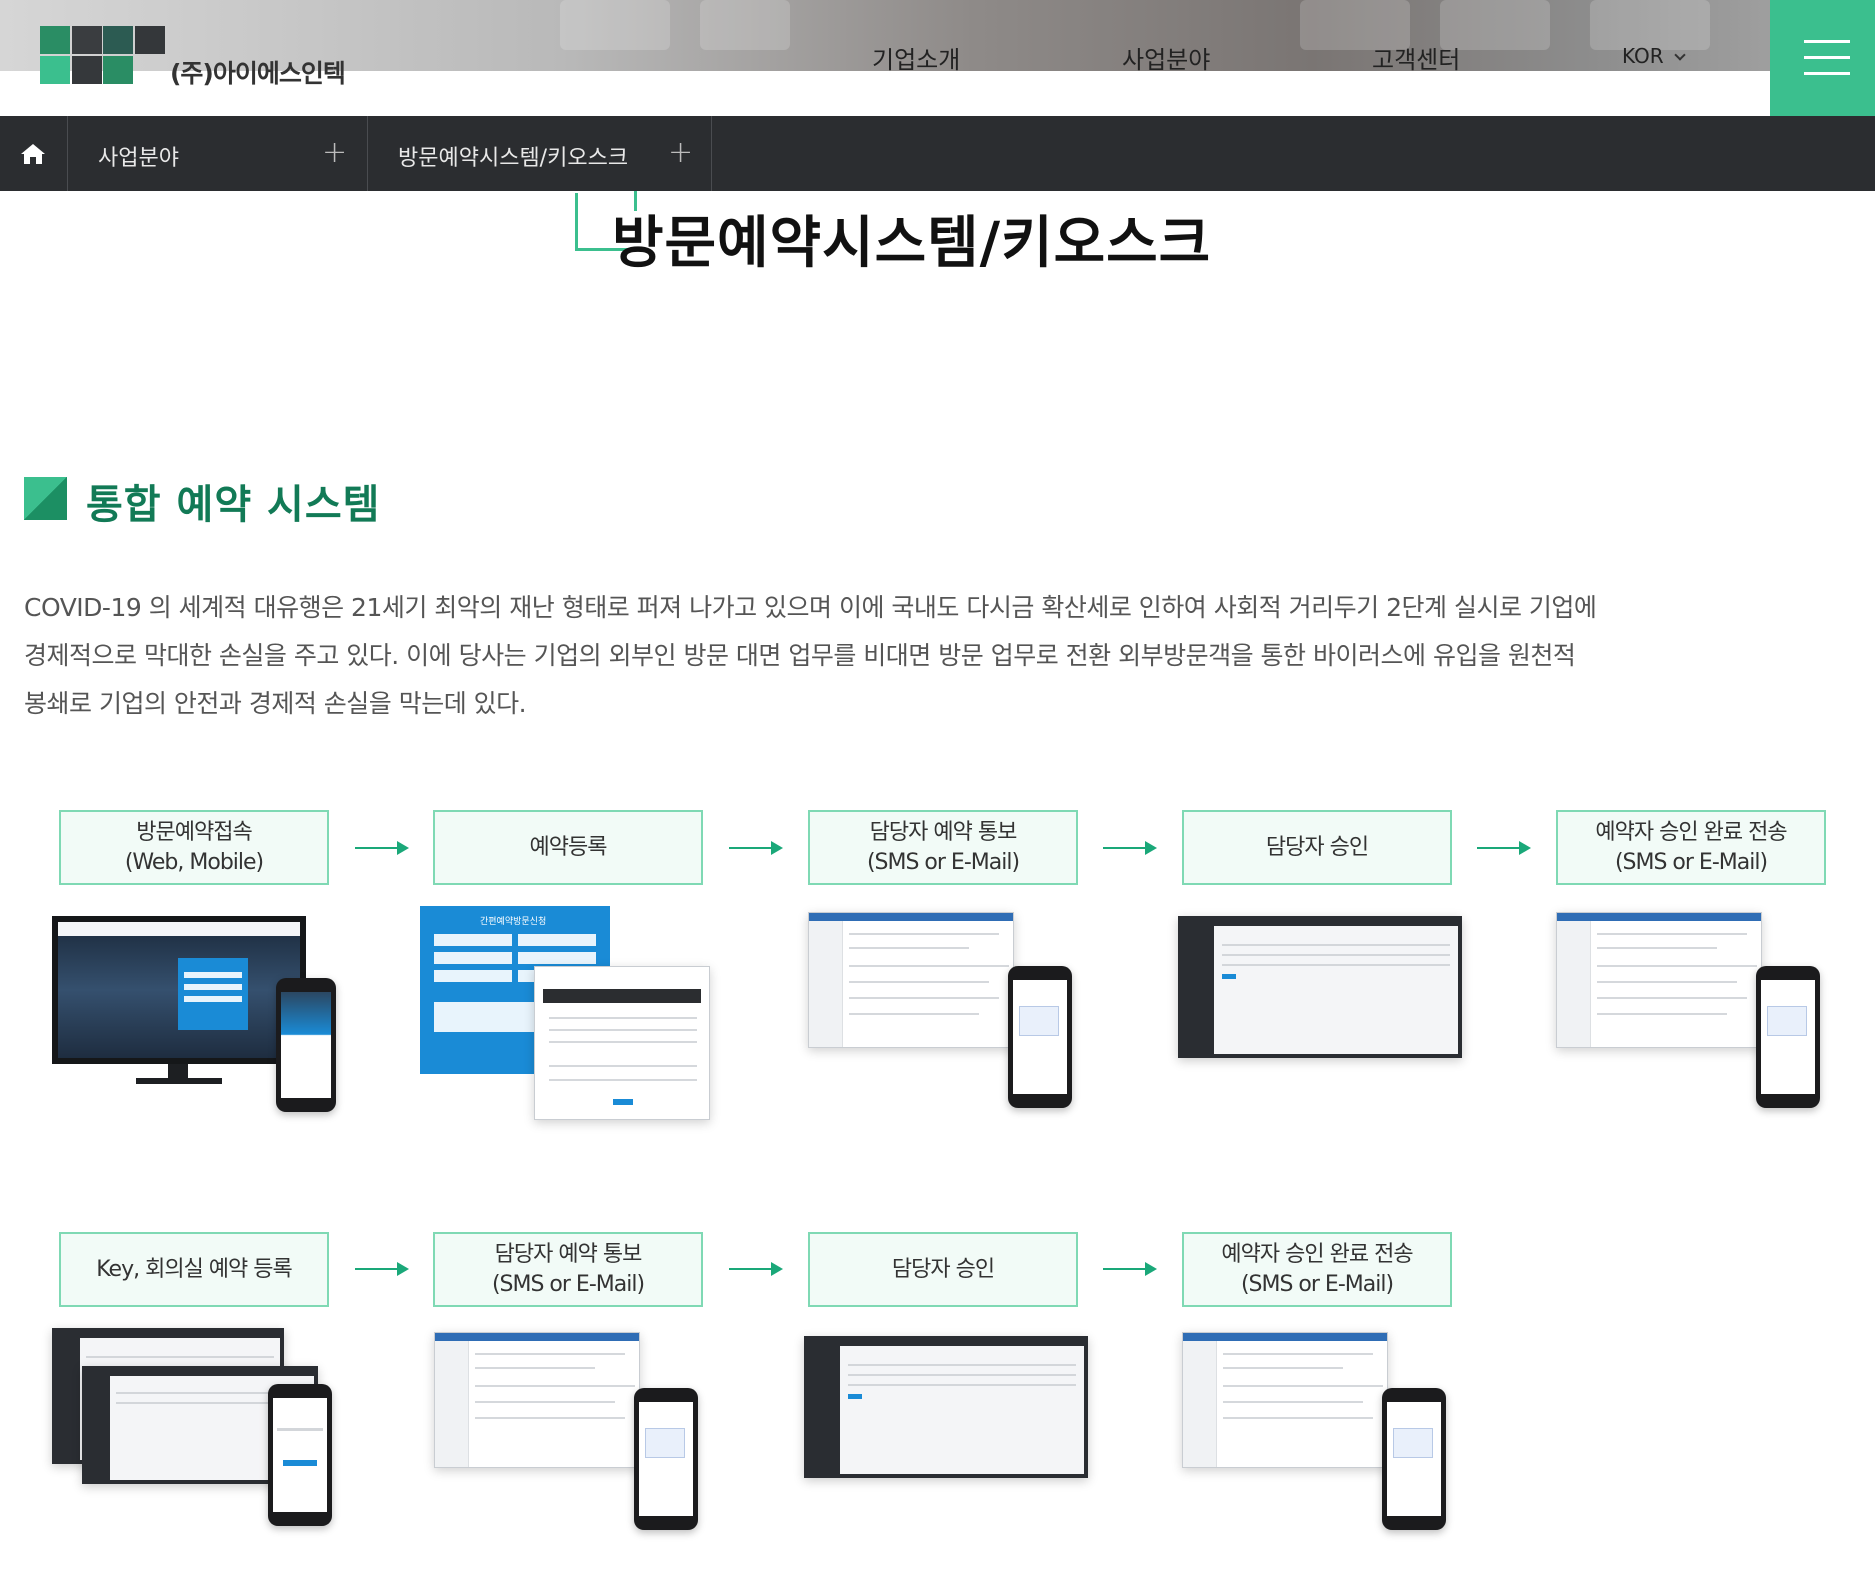  I want to click on step-label: Key, 회의실 예약 등록, so click(194, 1269).